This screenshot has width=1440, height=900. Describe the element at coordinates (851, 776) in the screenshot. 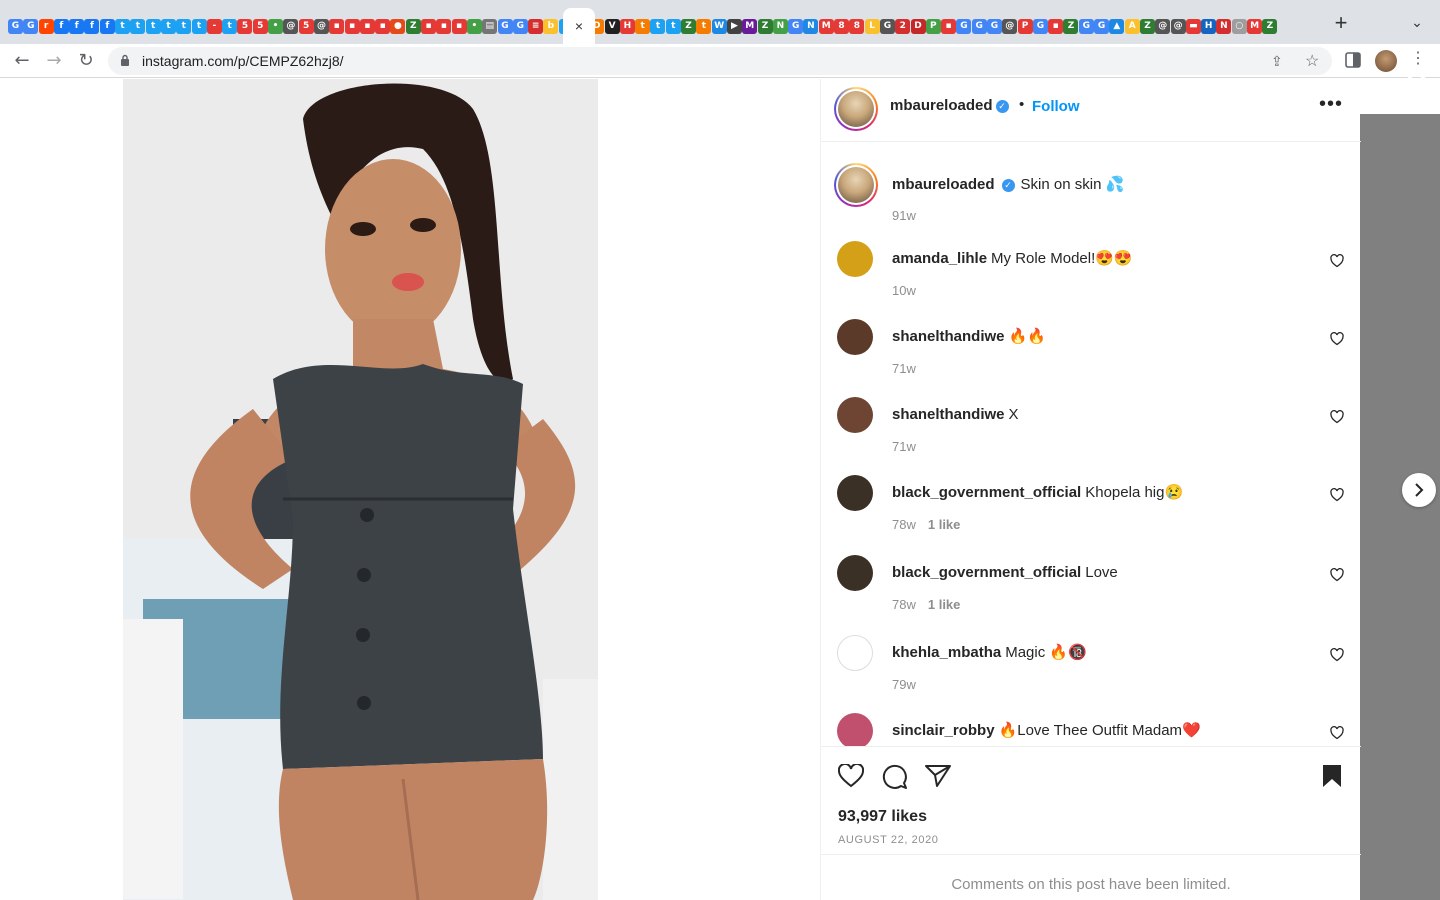

I see `heart-icon` at that location.